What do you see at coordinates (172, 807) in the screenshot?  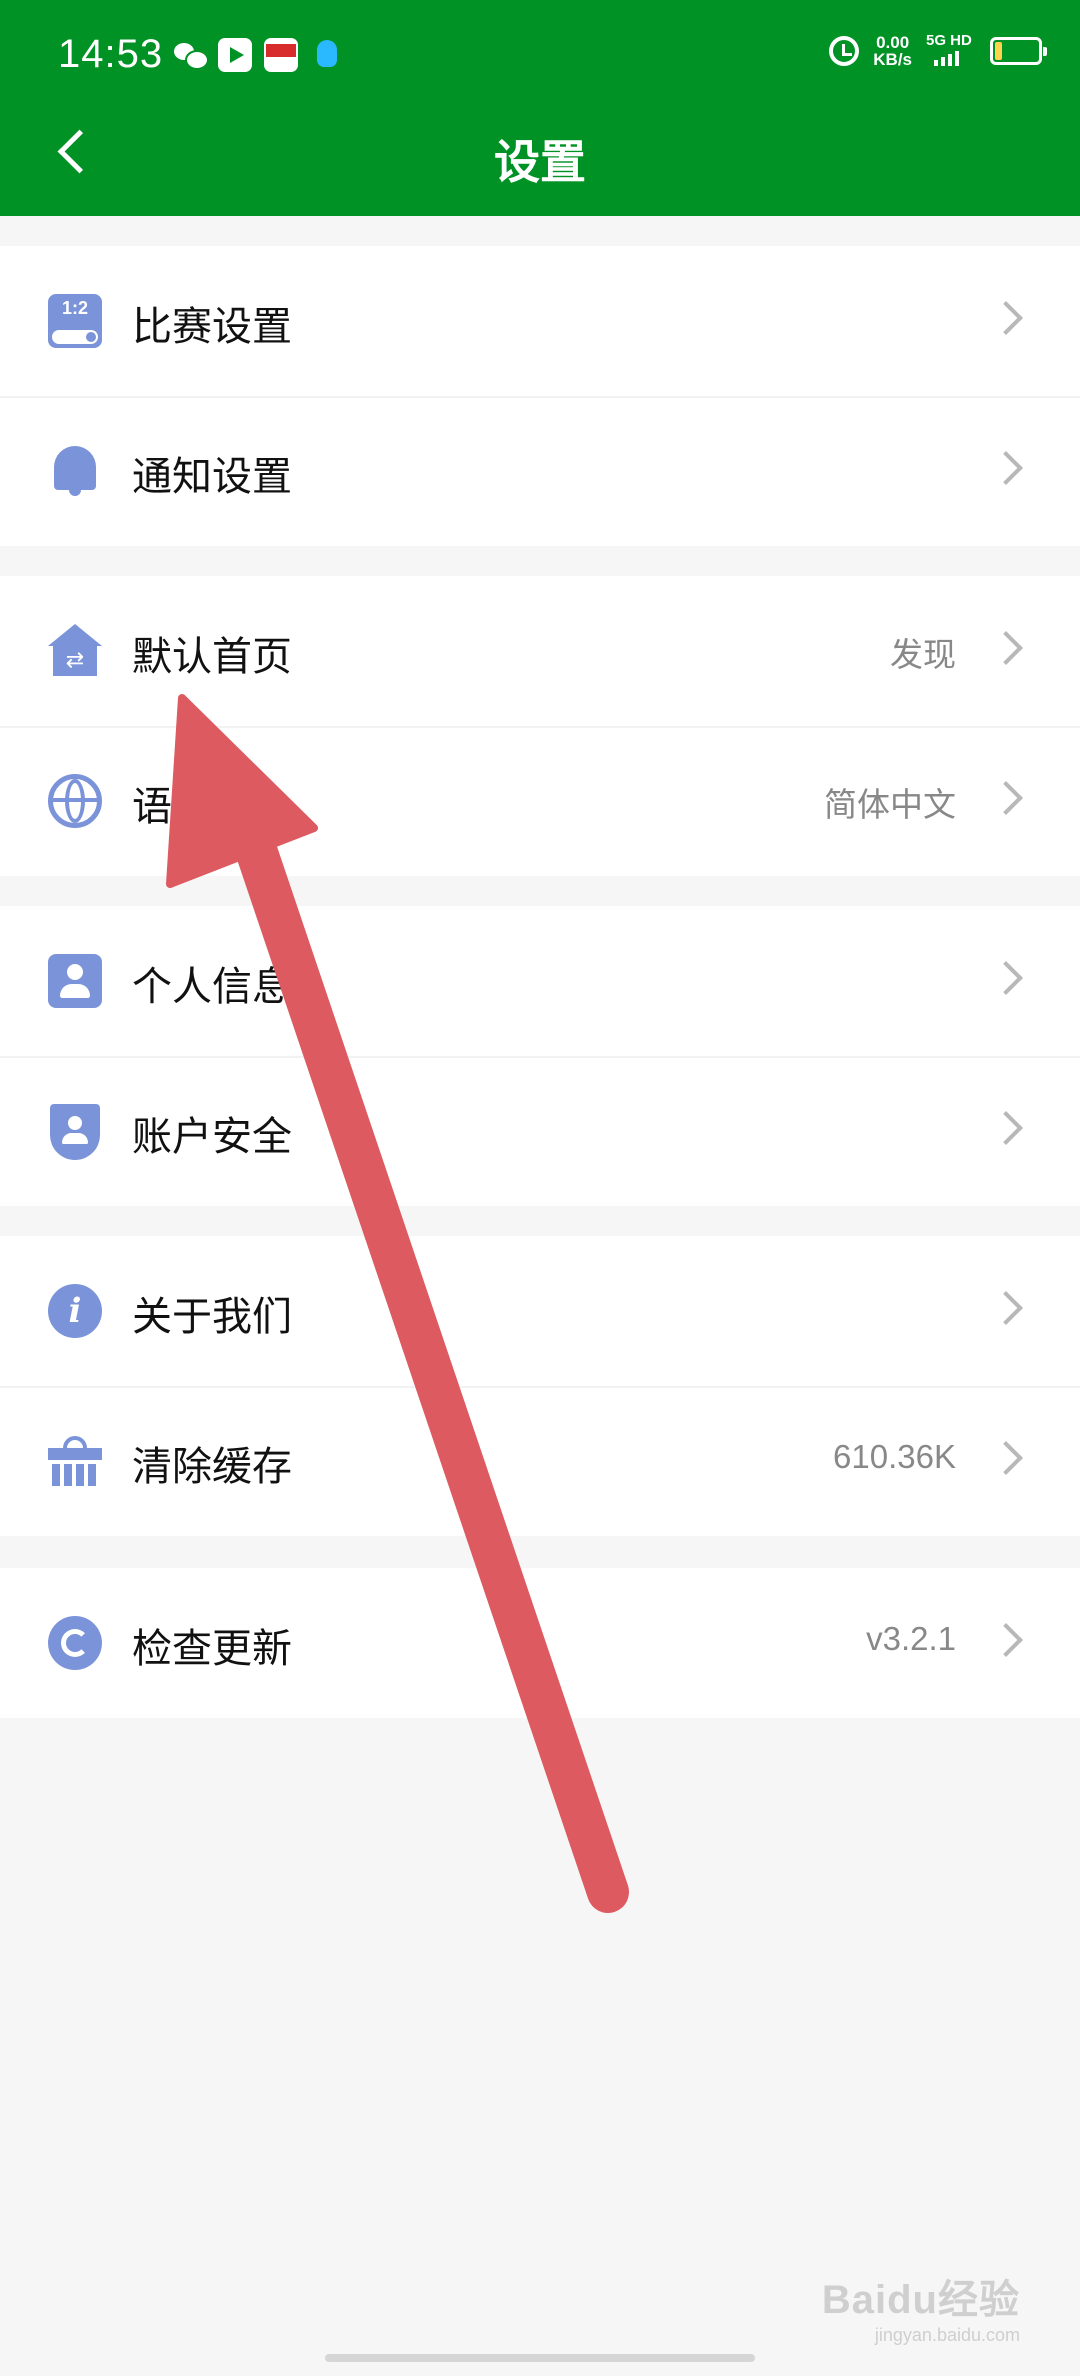 I see `settings-item-label: 语言` at bounding box center [172, 807].